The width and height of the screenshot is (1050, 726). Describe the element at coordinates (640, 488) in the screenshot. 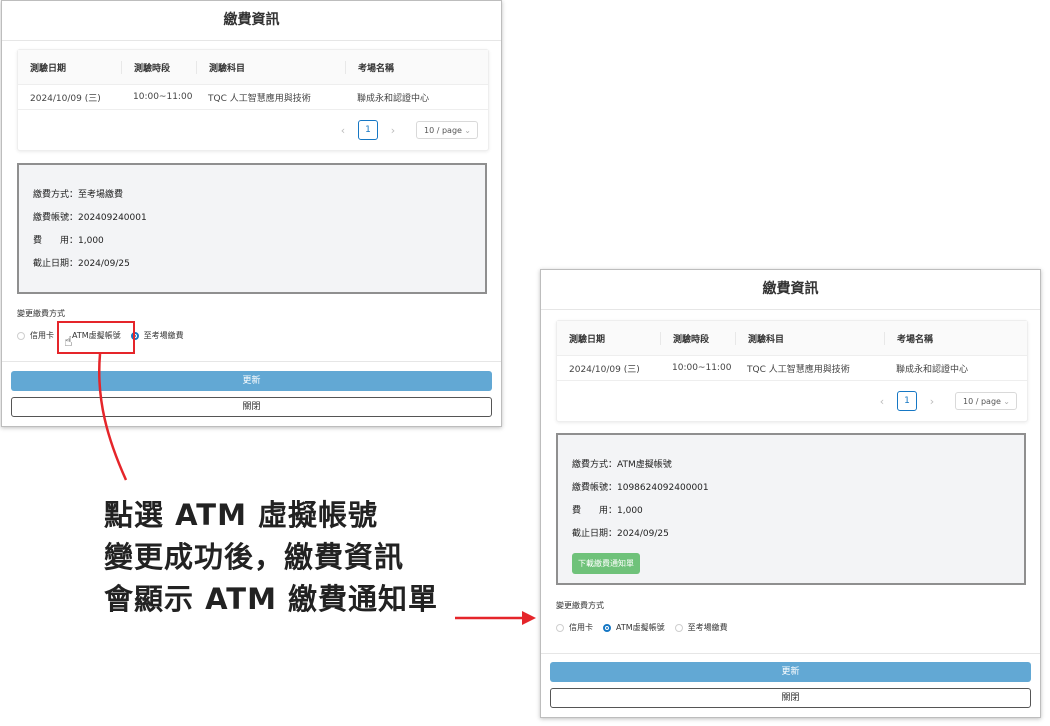

I see `payment-account-text: 繳費帳號：1098624092400001` at that location.